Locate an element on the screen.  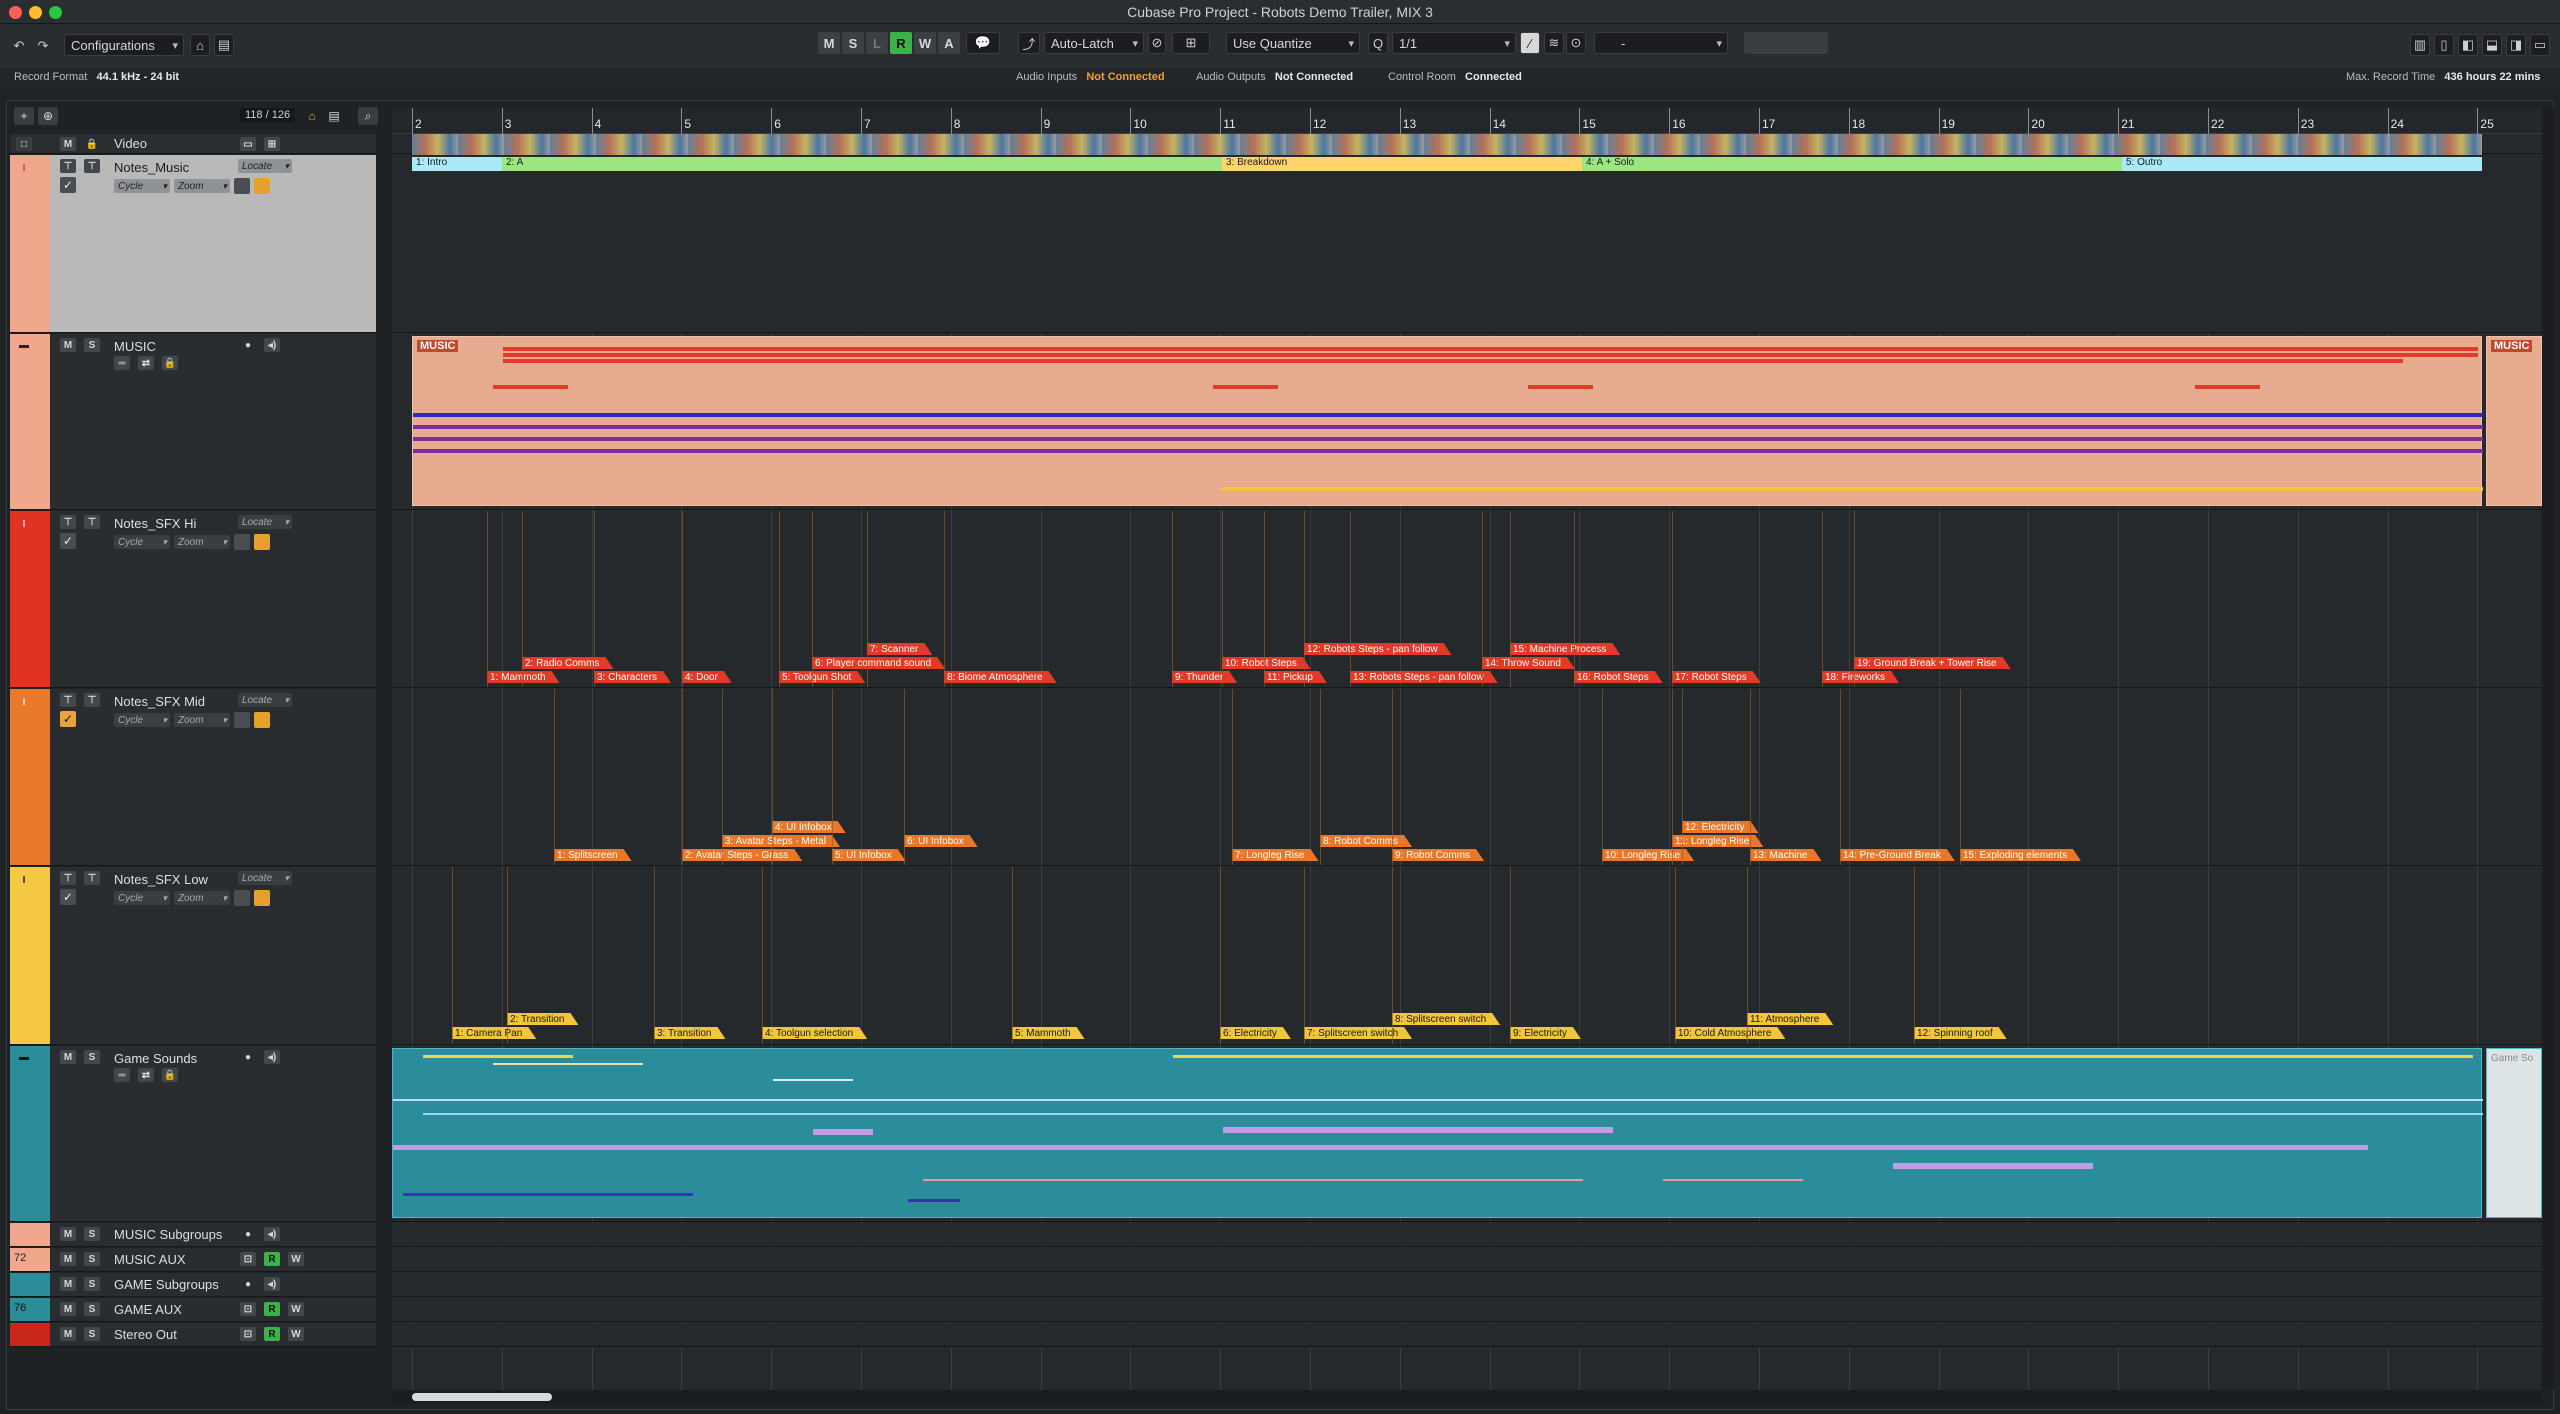
track-notes-sfx-hi: I ⊤ ⊤ Notes_SFX Hi Locate ✓ Cycle Zoom is located at coordinates (193, 599).